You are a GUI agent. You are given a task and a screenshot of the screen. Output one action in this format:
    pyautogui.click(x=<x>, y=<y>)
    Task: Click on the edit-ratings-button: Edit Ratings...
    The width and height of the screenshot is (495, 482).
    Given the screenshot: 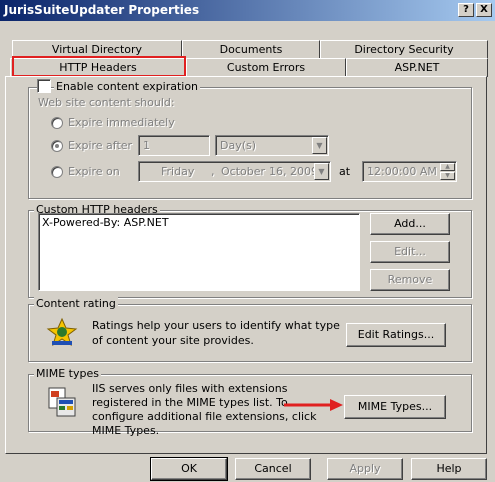 What is the action you would take?
    pyautogui.click(x=396, y=335)
    